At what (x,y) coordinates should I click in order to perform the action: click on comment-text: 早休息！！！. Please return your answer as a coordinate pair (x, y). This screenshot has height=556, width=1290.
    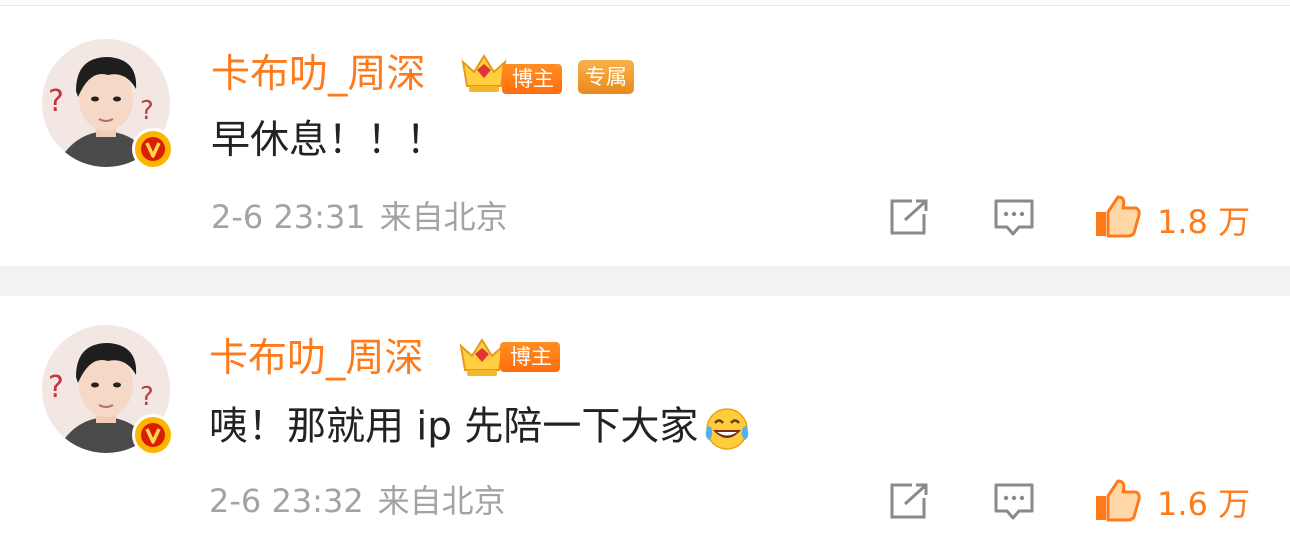
    Looking at the image, I should click on (328, 140).